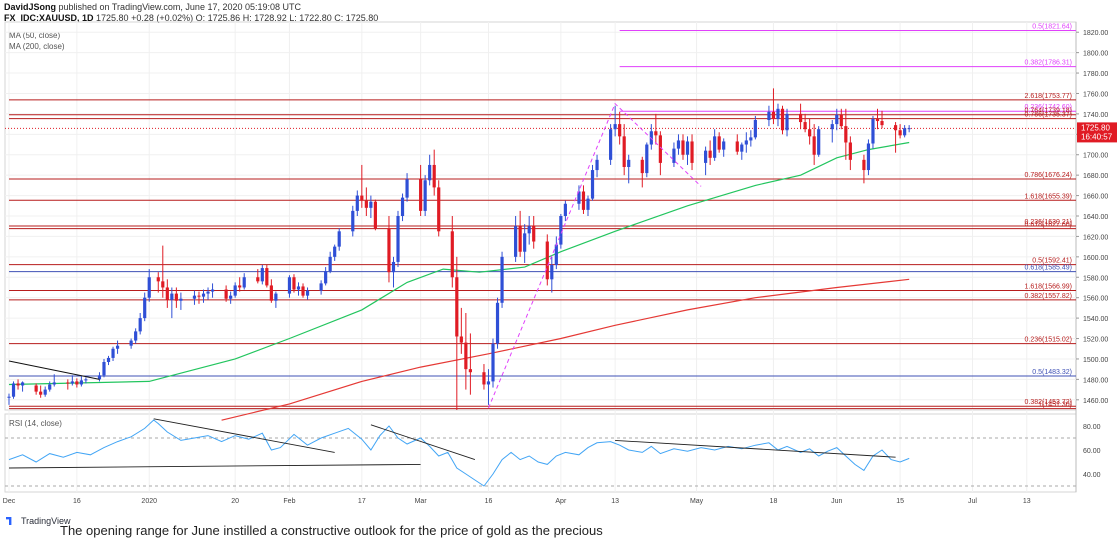 This screenshot has width=1119, height=538. Describe the element at coordinates (1052, 27) in the screenshot. I see `level-label: 0.5(1821.64)` at that location.